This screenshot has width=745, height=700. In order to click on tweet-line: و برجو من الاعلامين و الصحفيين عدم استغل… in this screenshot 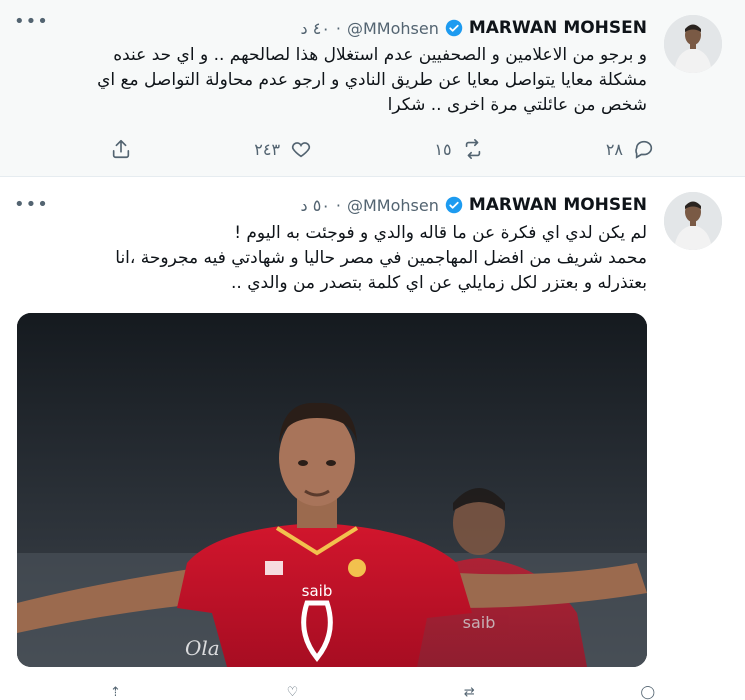, I will do `click(380, 55)`.